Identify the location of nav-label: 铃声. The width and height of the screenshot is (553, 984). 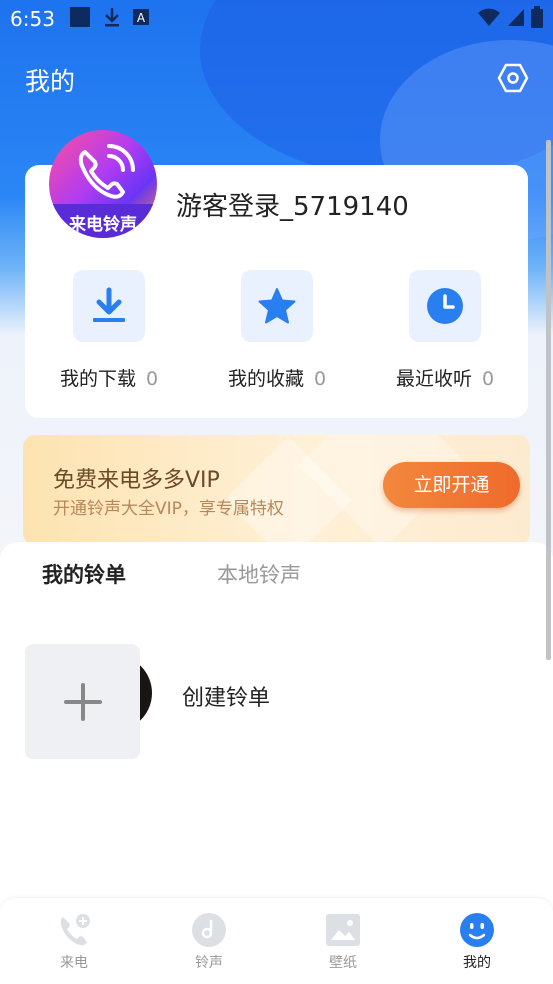
(209, 963).